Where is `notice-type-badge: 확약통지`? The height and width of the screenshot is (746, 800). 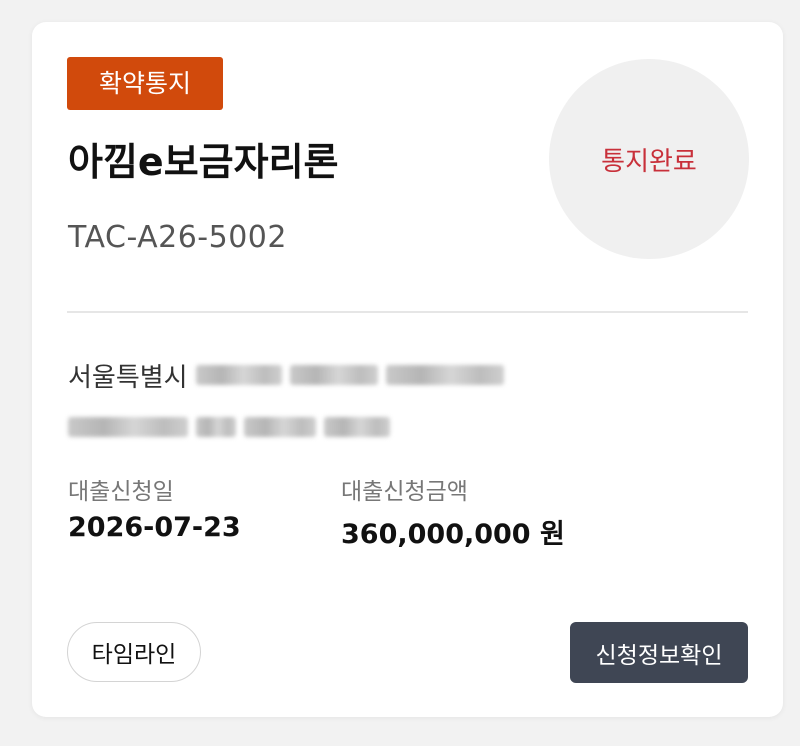 notice-type-badge: 확약통지 is located at coordinates (145, 83).